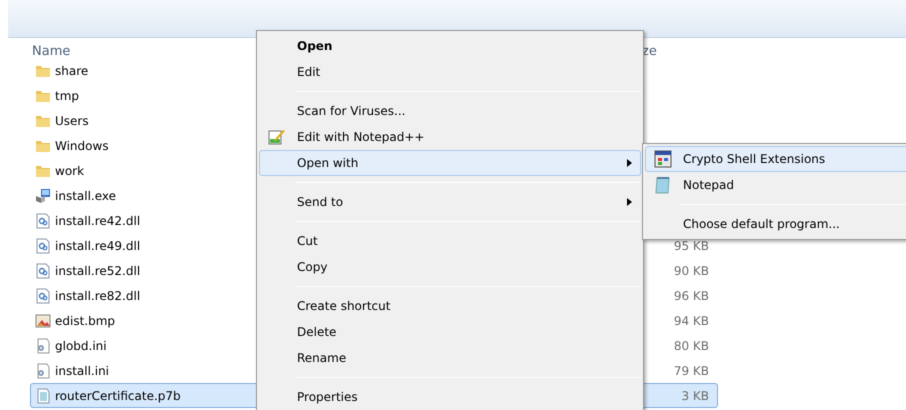  Describe the element at coordinates (82, 371) in the screenshot. I see `file-name: install.ini` at that location.